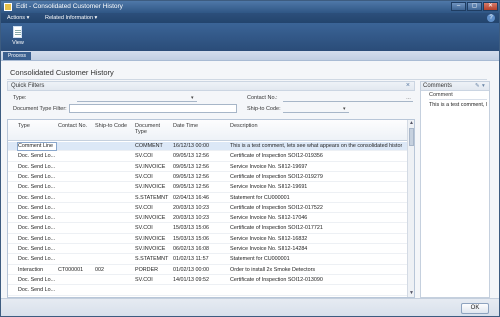 The image size is (500, 317). What do you see at coordinates (411, 123) in the screenshot?
I see `scroll-up-icon: ▲` at bounding box center [411, 123].